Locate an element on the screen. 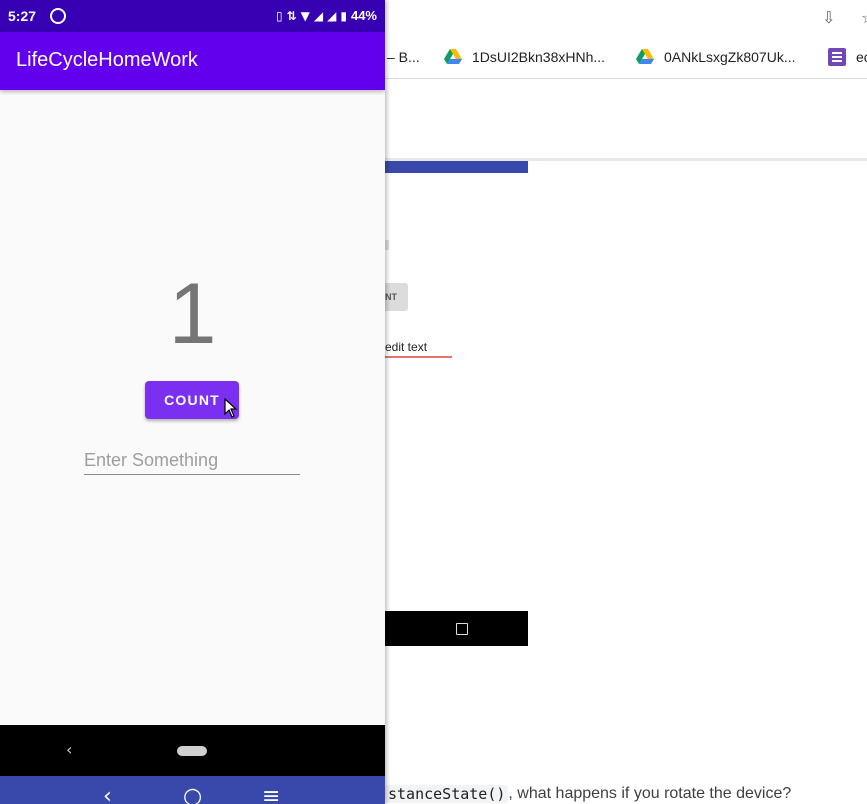  home-pill-icon is located at coordinates (192, 751).